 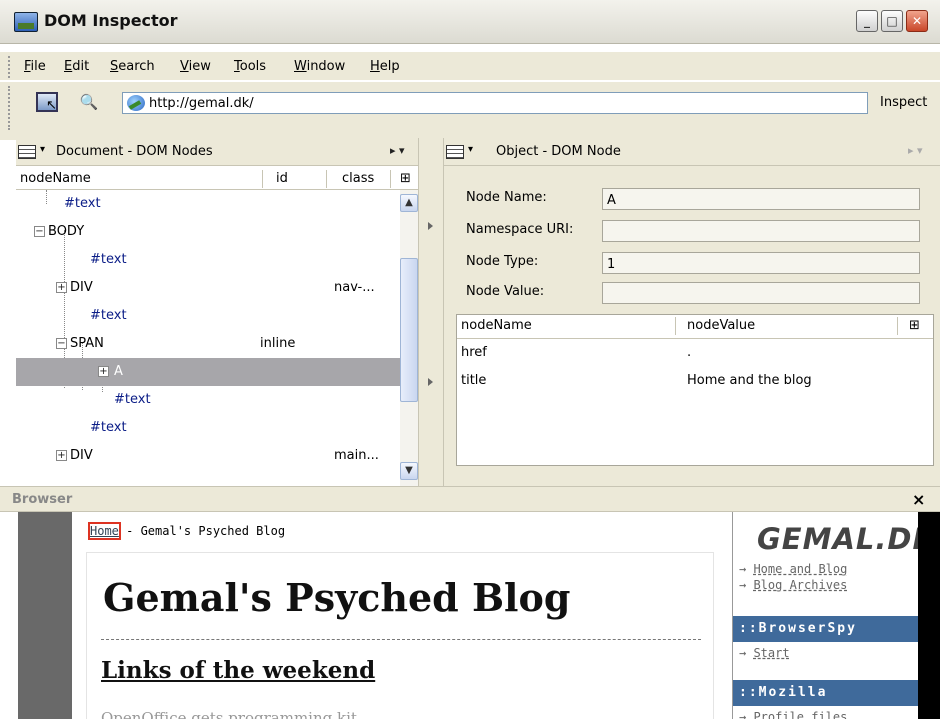 What do you see at coordinates (55, 178) in the screenshot?
I see `column-nodename: nodeName` at bounding box center [55, 178].